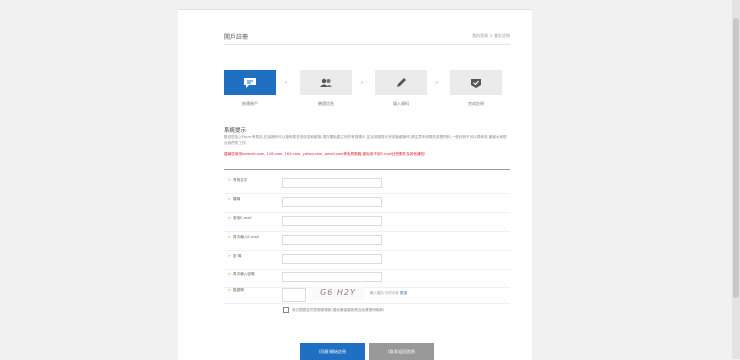 This screenshot has height=360, width=740. I want to click on step-complete, so click(476, 82).